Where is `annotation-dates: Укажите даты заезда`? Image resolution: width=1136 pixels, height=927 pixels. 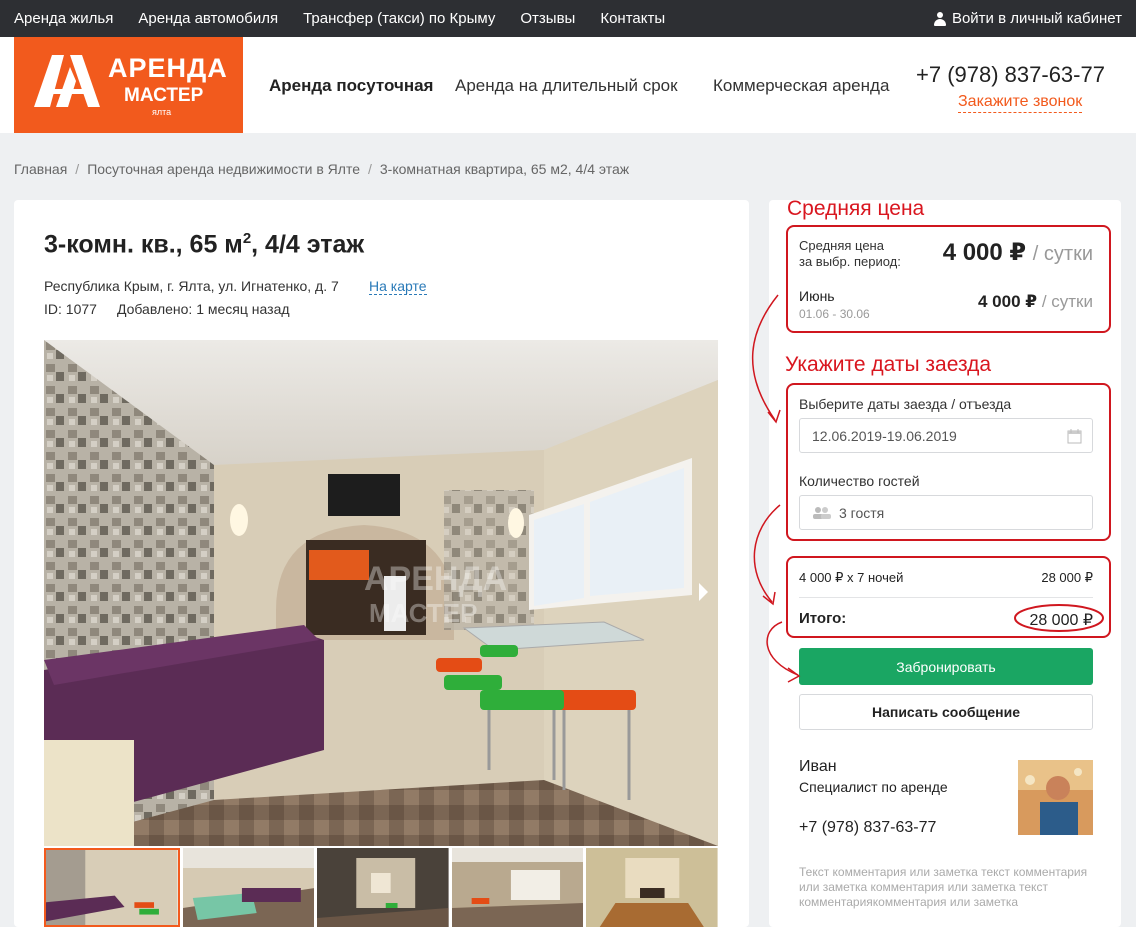 annotation-dates: Укажите даты заезда is located at coordinates (888, 364).